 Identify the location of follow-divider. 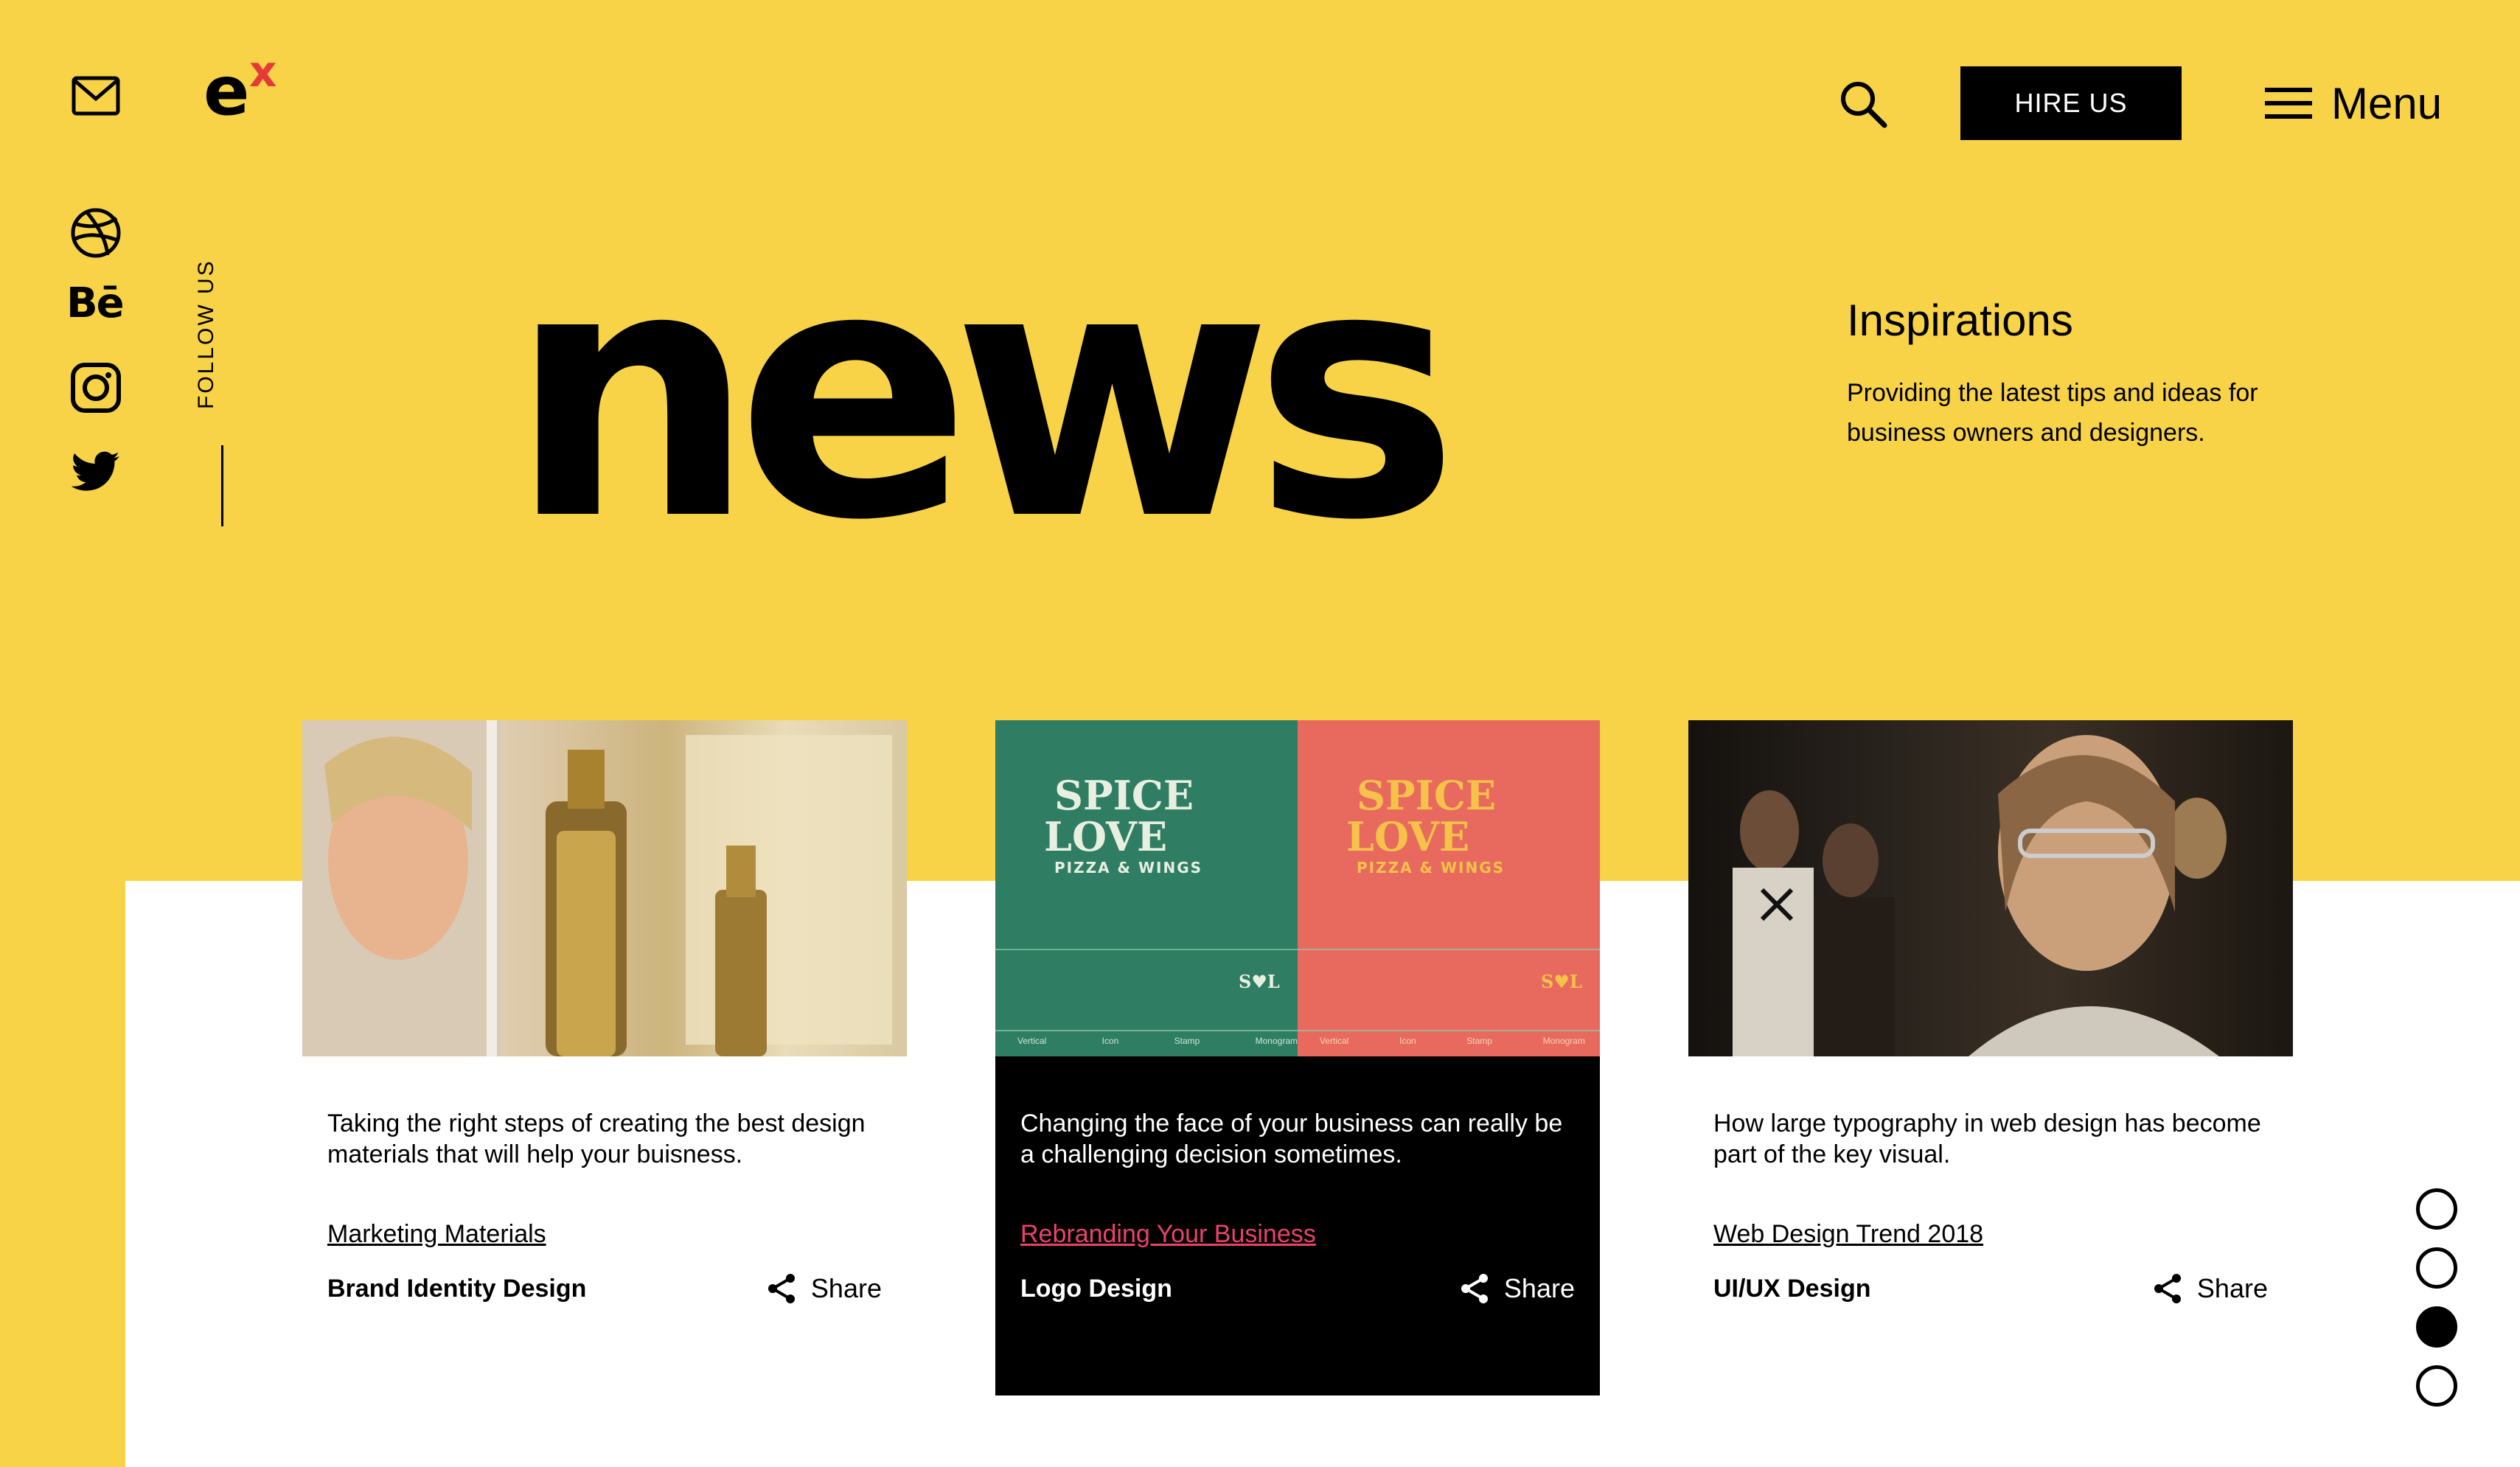
(222, 486).